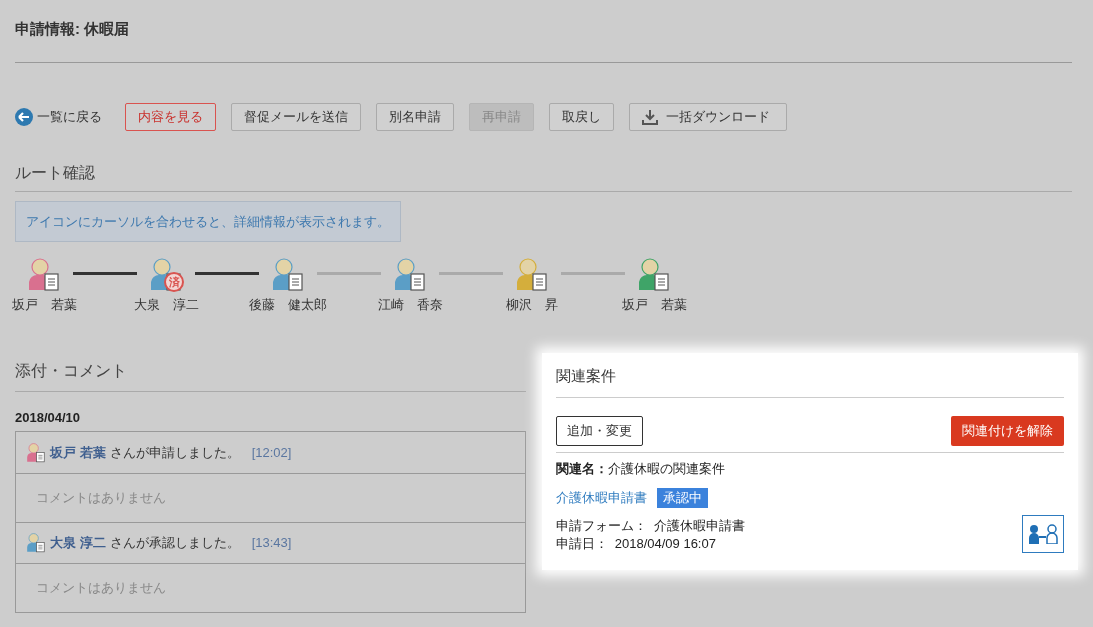 The height and width of the screenshot is (627, 1093). Describe the element at coordinates (1007, 431) in the screenshot. I see `unlink-button: 関連付けを解除` at that location.